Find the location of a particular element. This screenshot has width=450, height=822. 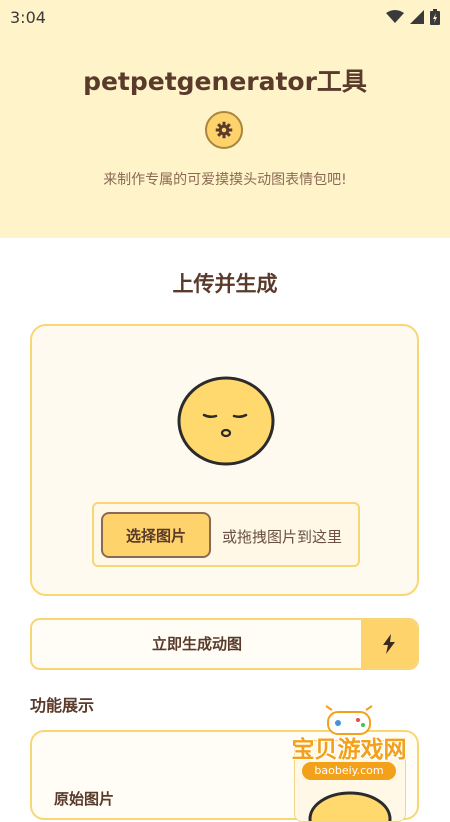

app-subtitle: 来制作专属的可爱摸摸头动图表情包吧! is located at coordinates (225, 180).